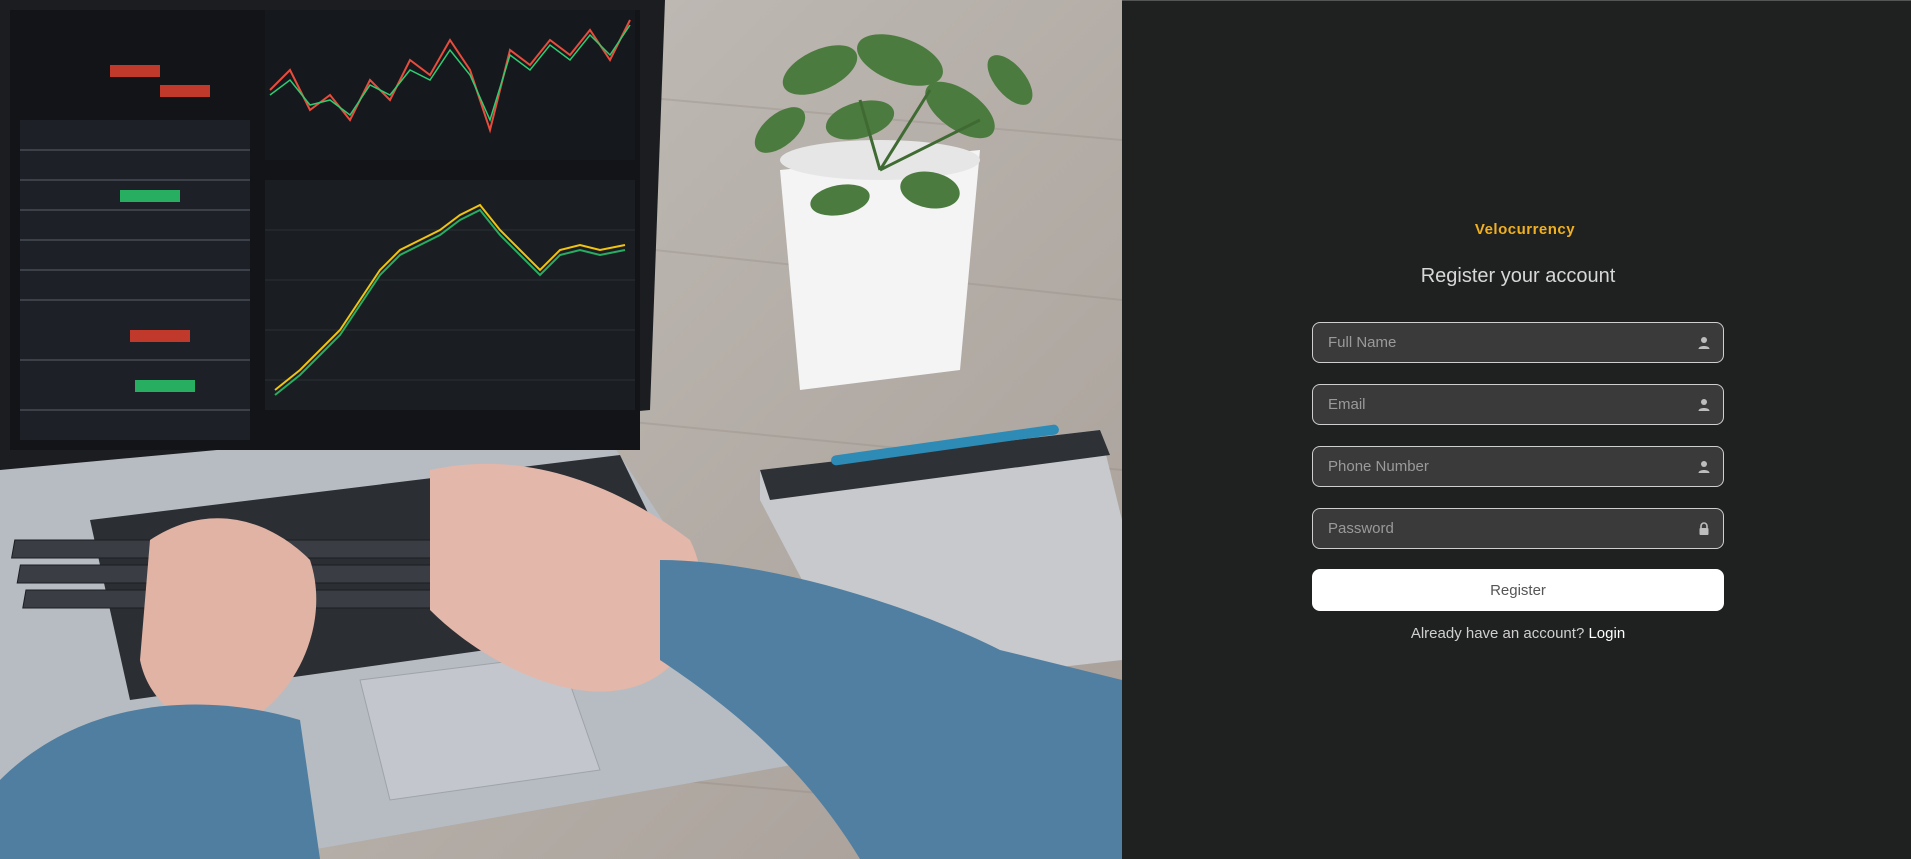 This screenshot has width=1911, height=859. I want to click on email-input, so click(1518, 404).